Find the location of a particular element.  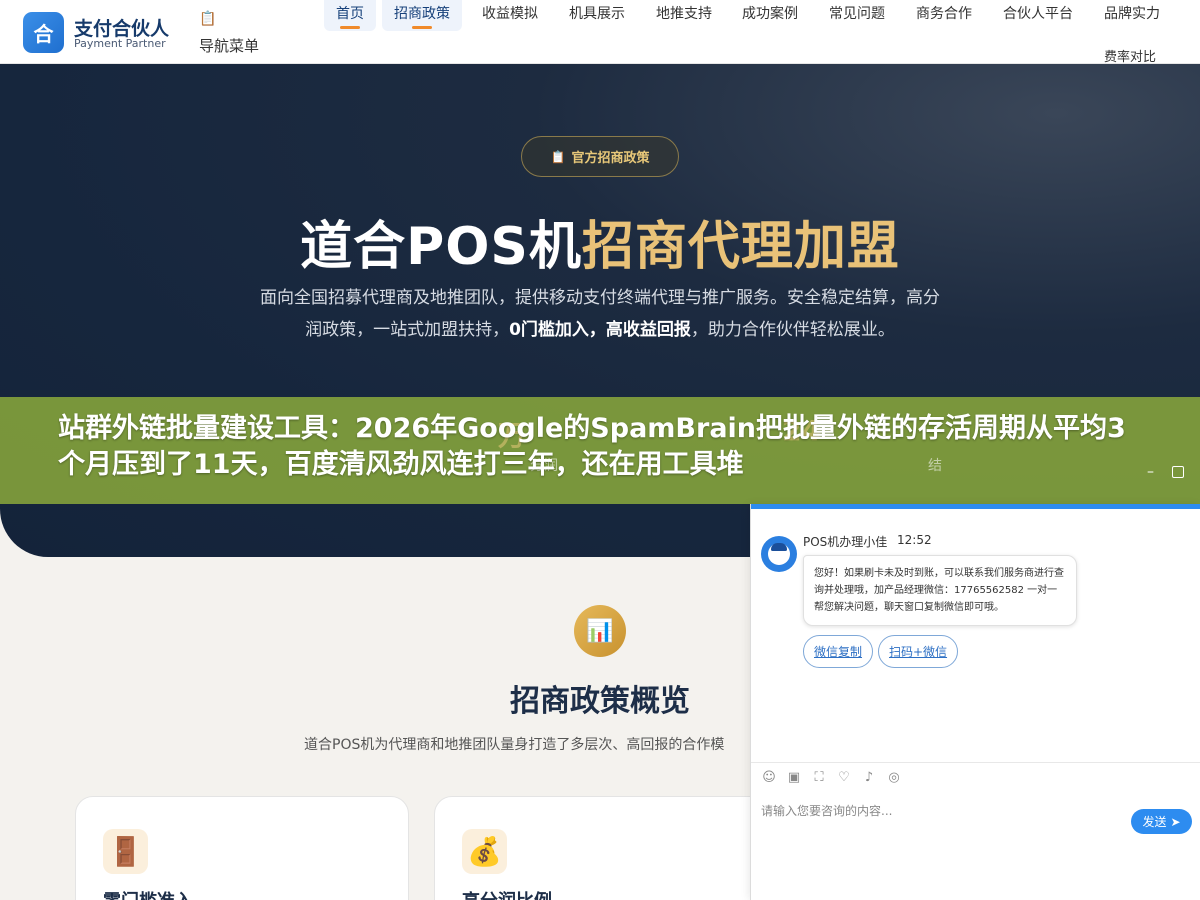

door-icon: 🚪 is located at coordinates (125, 851).